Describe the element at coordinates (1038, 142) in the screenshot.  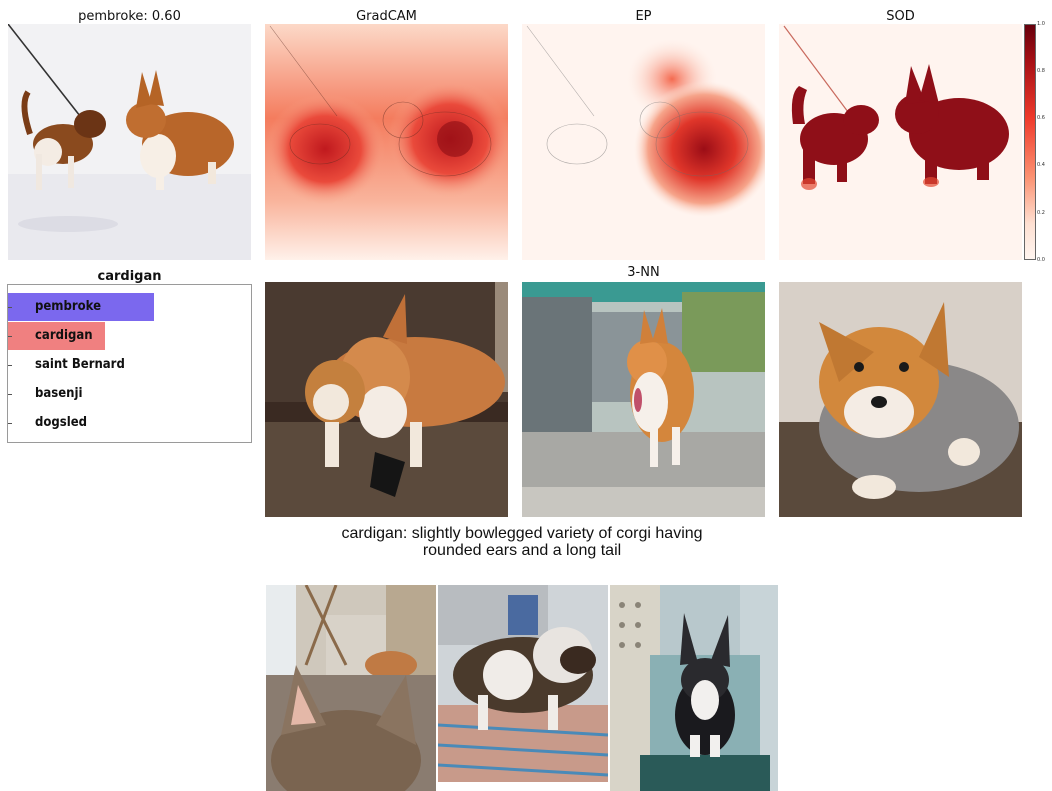
I see `colorbar: 1.0 0.8 0.6 0.4 0.2 0.0` at that location.